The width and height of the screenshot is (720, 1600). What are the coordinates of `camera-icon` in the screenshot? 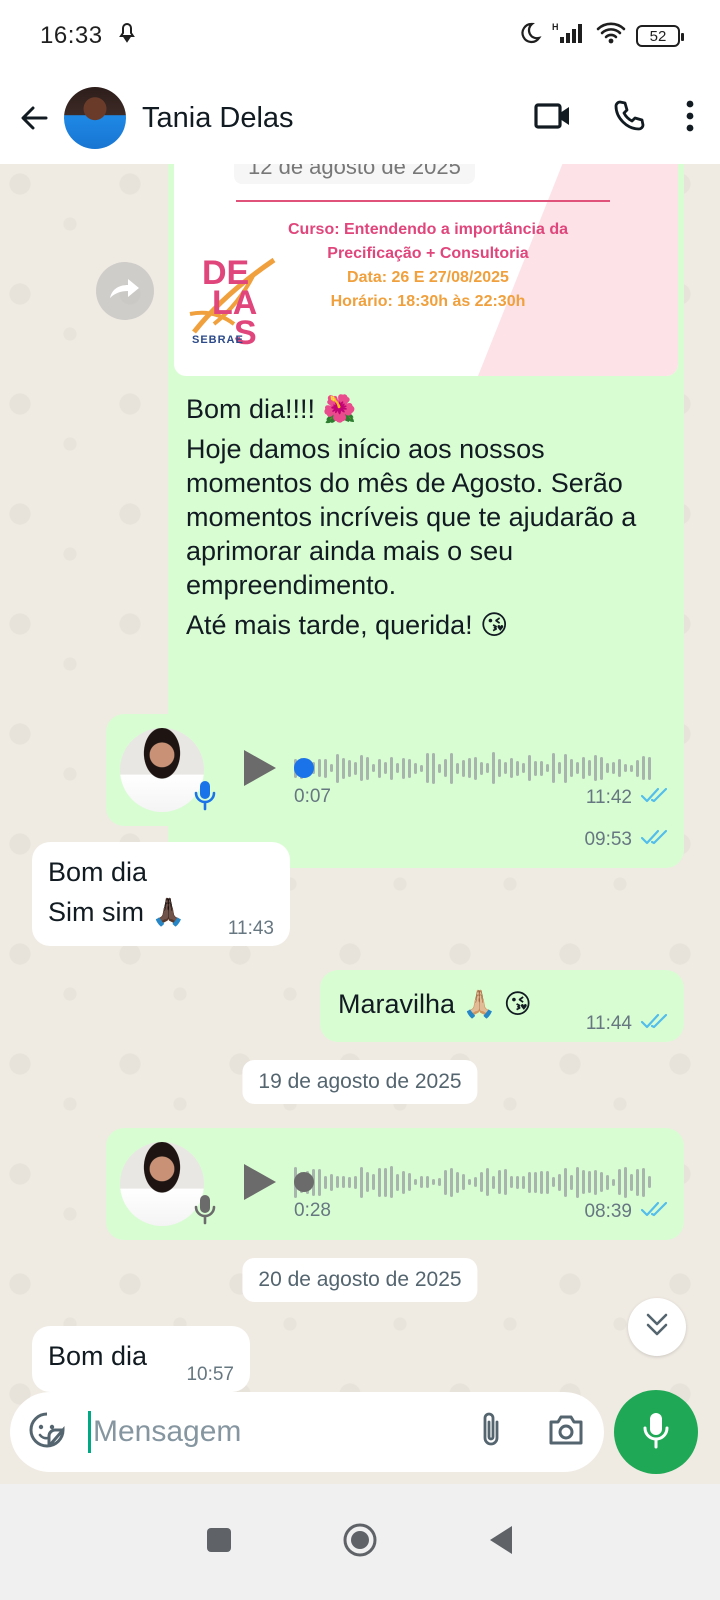 It's located at (566, 1432).